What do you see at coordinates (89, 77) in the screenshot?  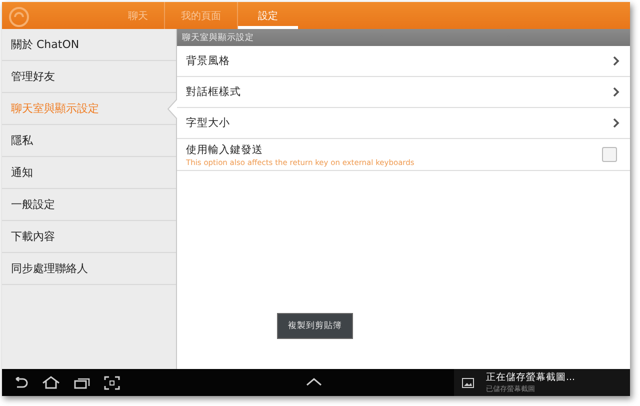 I see `sidebar-item: 管理好友` at bounding box center [89, 77].